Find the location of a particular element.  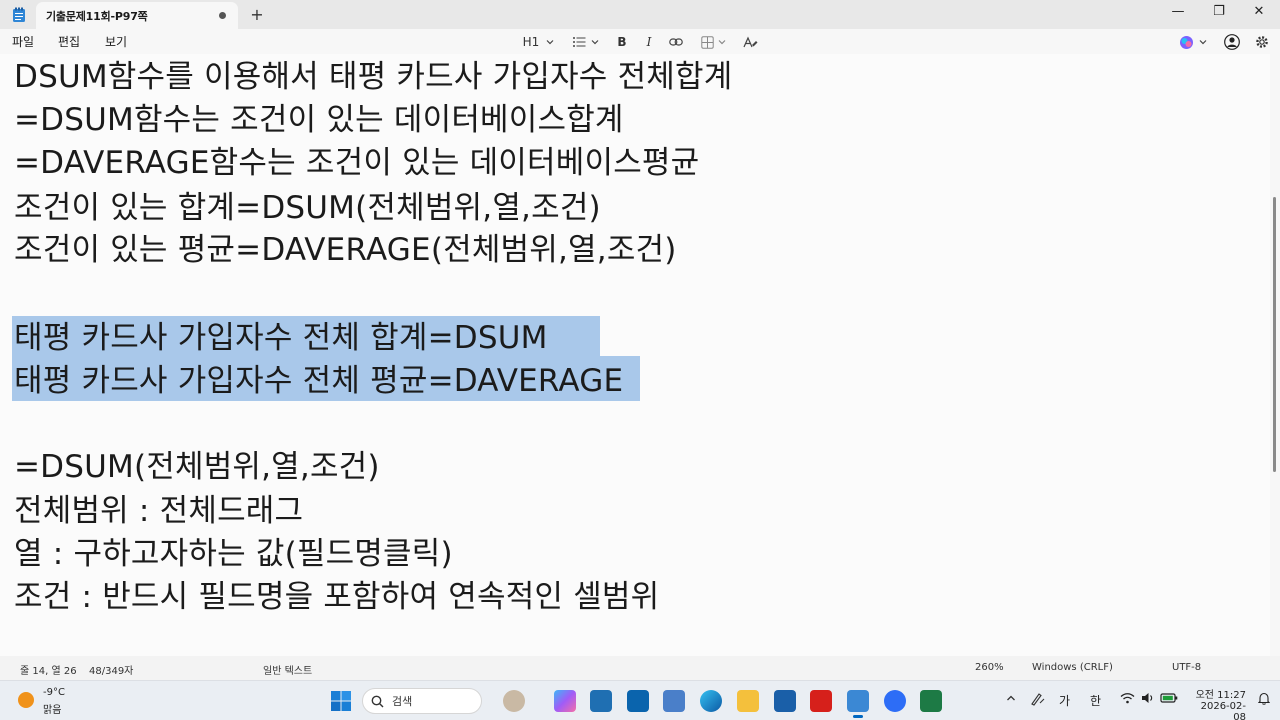

table-icon is located at coordinates (707, 42).